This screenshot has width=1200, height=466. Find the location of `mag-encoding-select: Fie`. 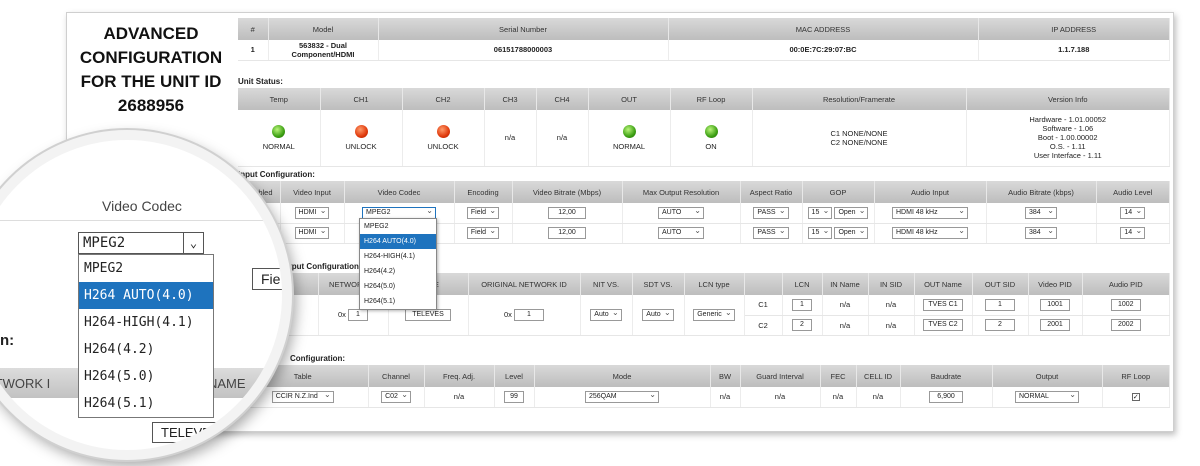

mag-encoding-select: Fie is located at coordinates (267, 279).